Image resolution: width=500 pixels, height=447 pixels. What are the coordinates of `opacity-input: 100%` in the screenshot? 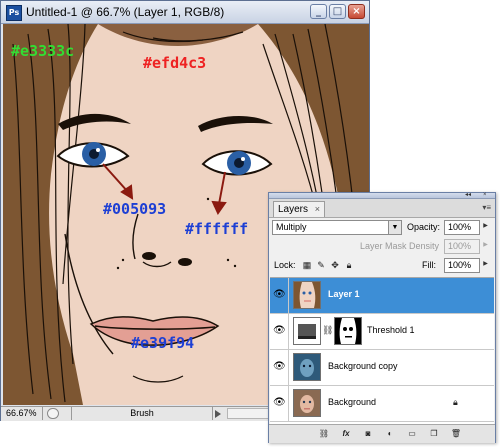 It's located at (462, 227).